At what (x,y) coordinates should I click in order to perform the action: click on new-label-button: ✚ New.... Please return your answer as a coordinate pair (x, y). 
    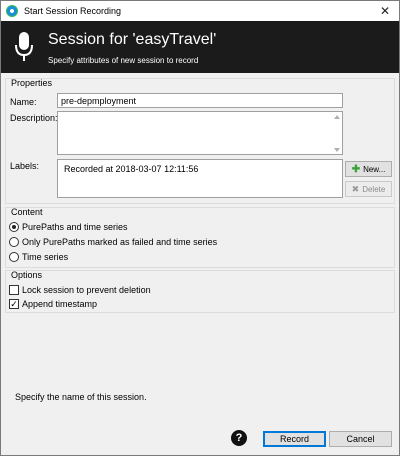
    Looking at the image, I should click on (368, 169).